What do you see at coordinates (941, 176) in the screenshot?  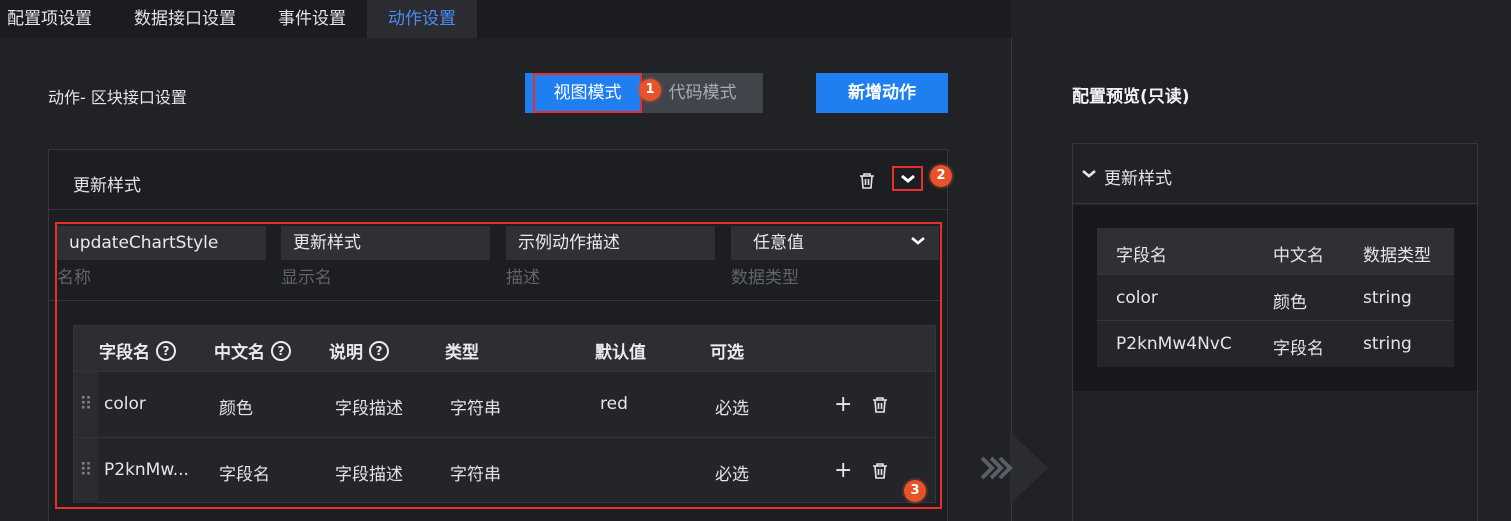 I see `step-marker-2: 2` at bounding box center [941, 176].